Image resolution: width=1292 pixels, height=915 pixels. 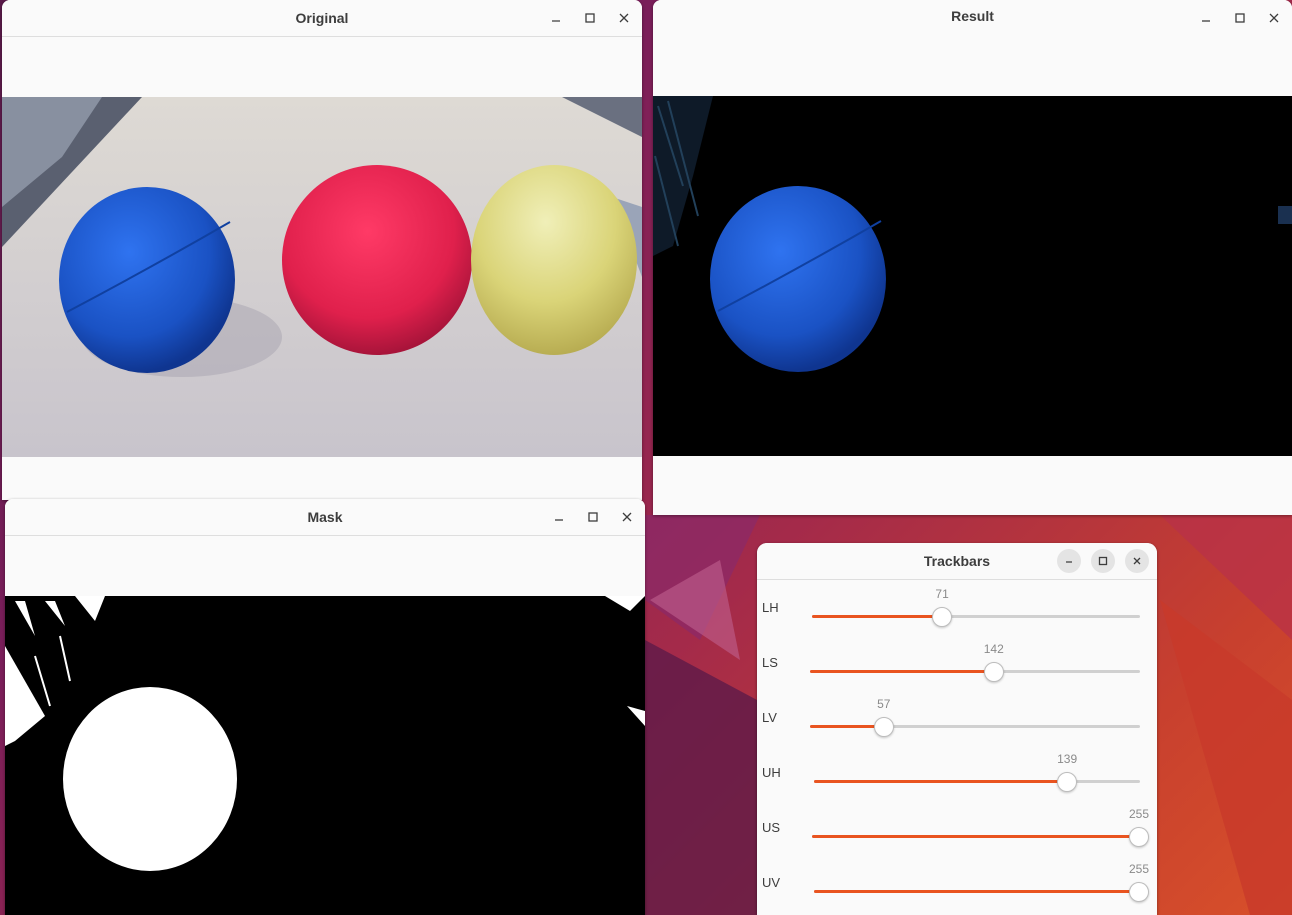 What do you see at coordinates (770, 662) in the screenshot?
I see `trackbar-label: LS` at bounding box center [770, 662].